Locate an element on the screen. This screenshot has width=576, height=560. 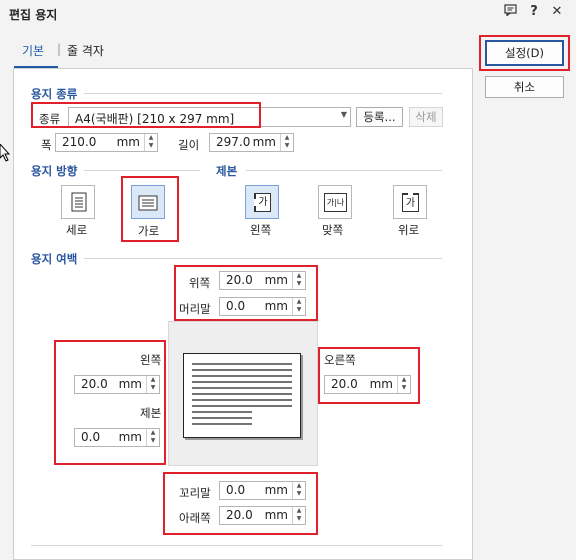
portrait-page-icon is located at coordinates (79, 202).